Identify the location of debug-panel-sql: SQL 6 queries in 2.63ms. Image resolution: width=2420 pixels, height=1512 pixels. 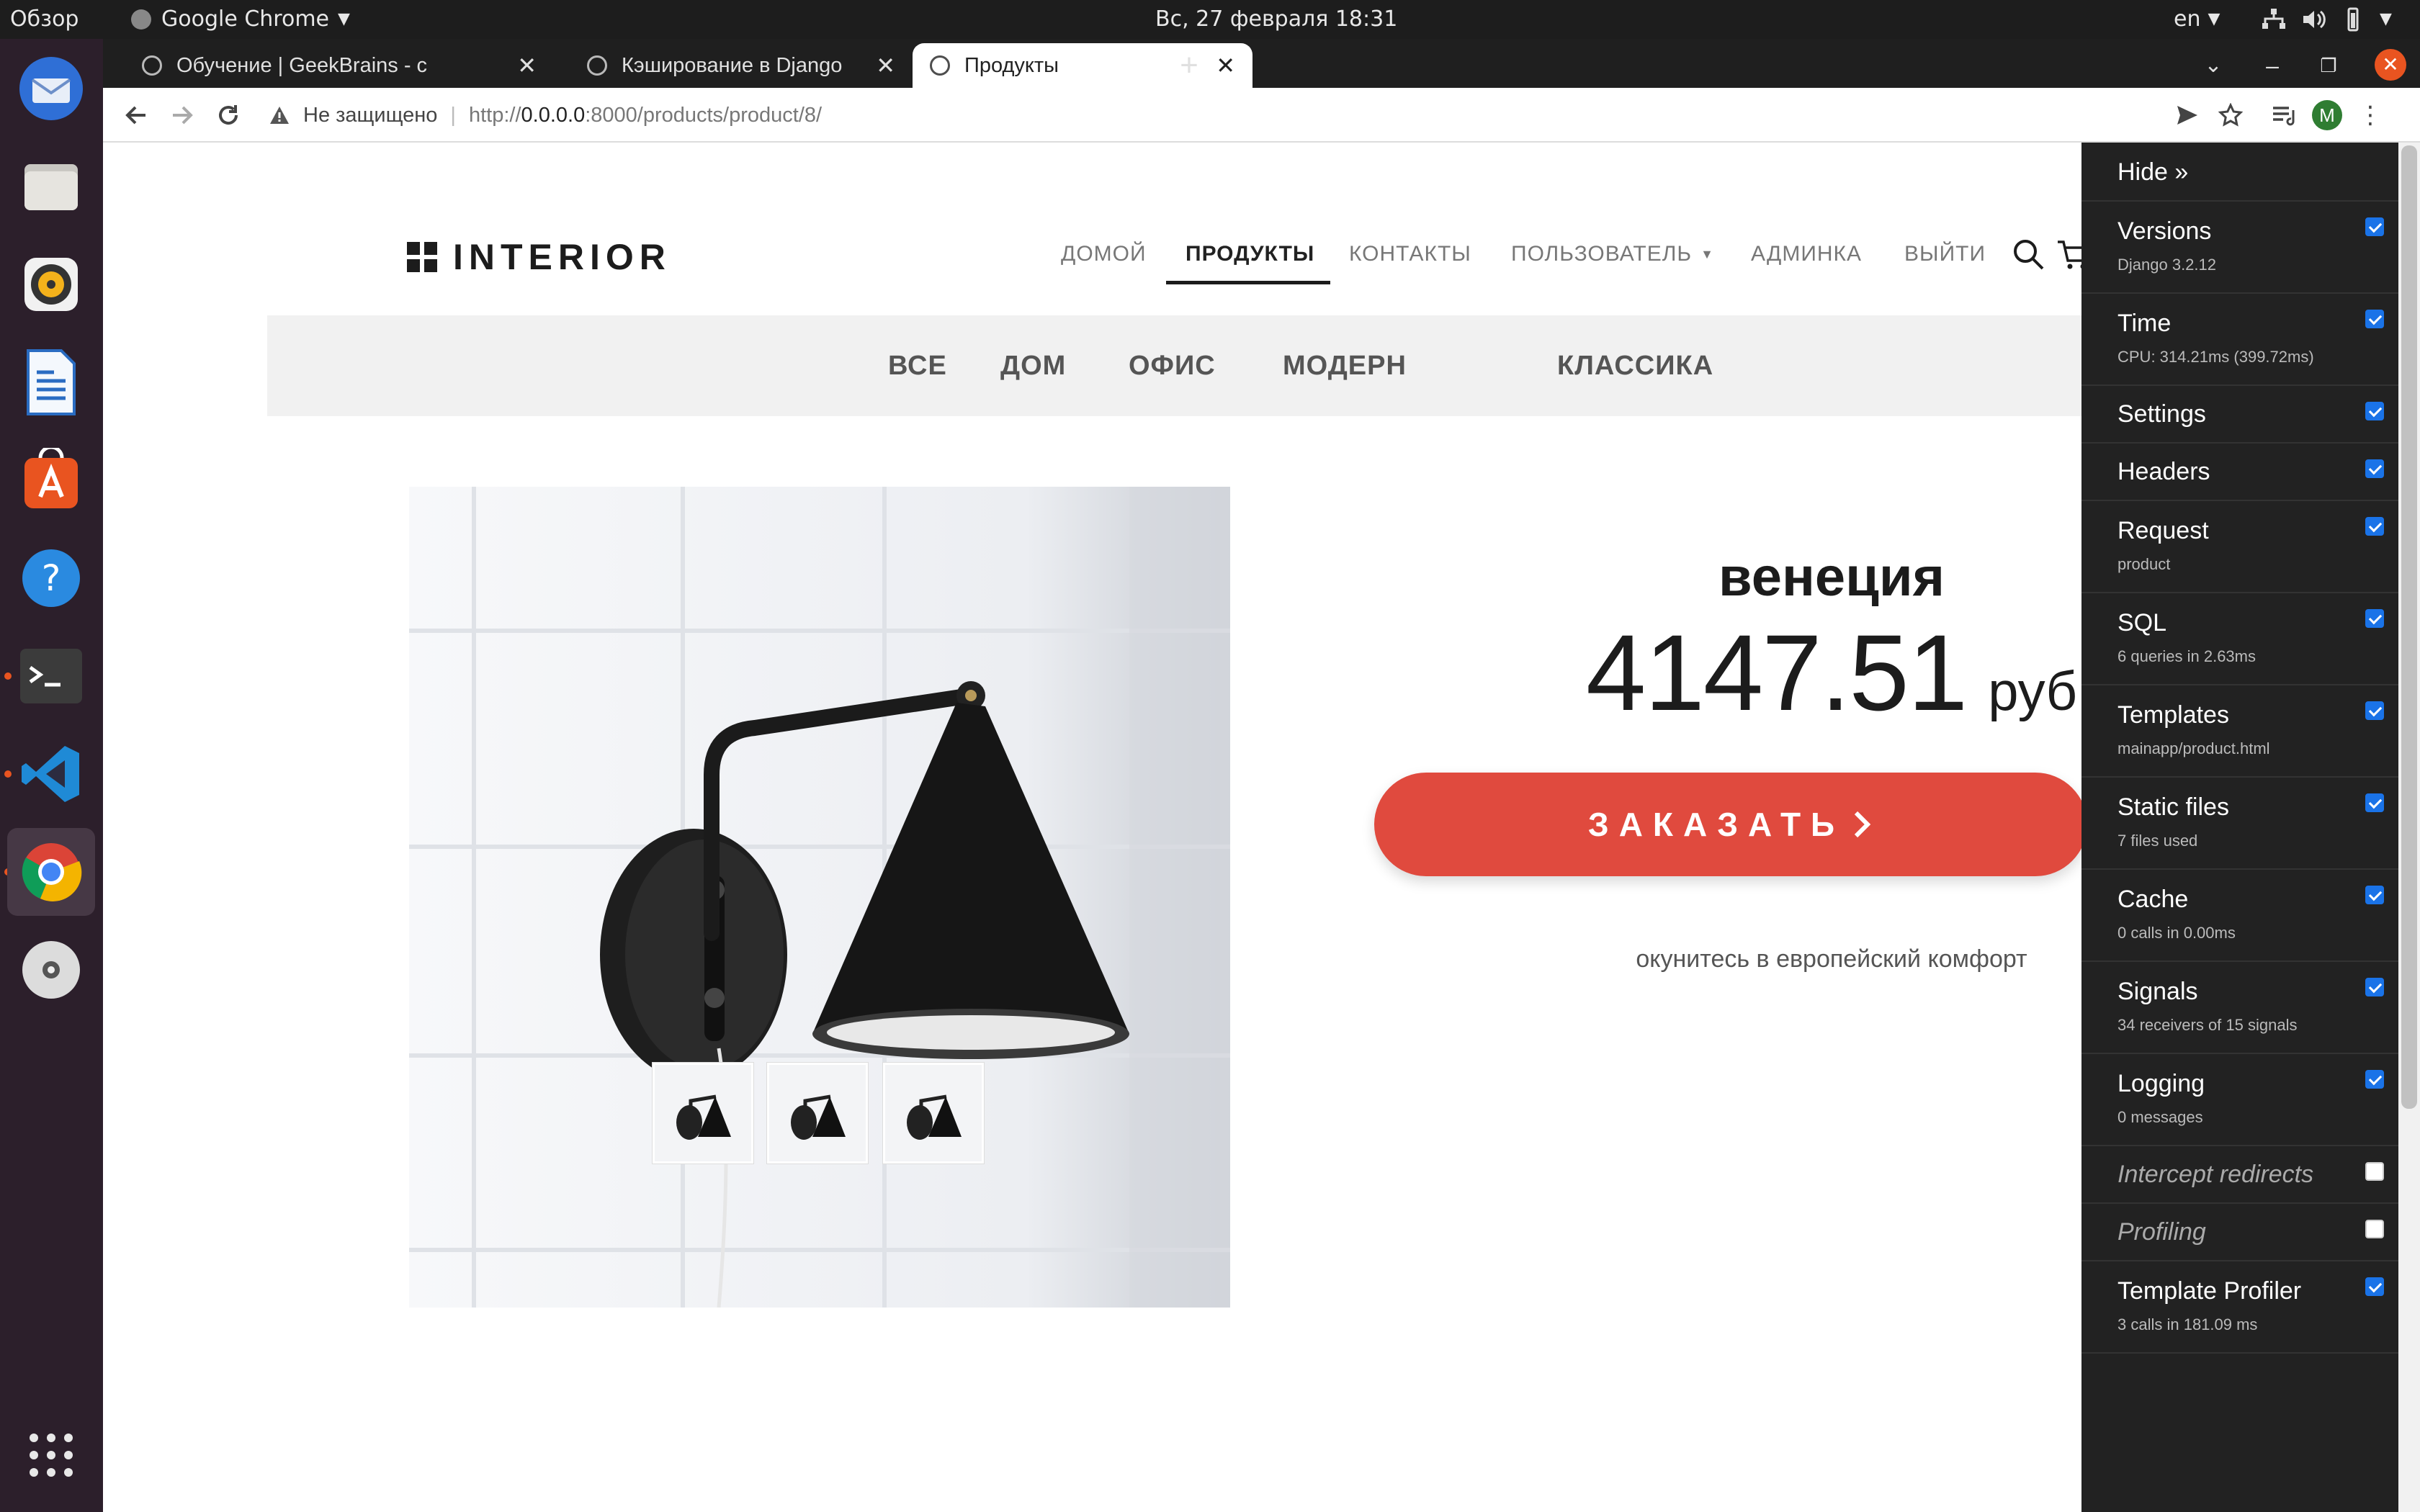
(2239, 639).